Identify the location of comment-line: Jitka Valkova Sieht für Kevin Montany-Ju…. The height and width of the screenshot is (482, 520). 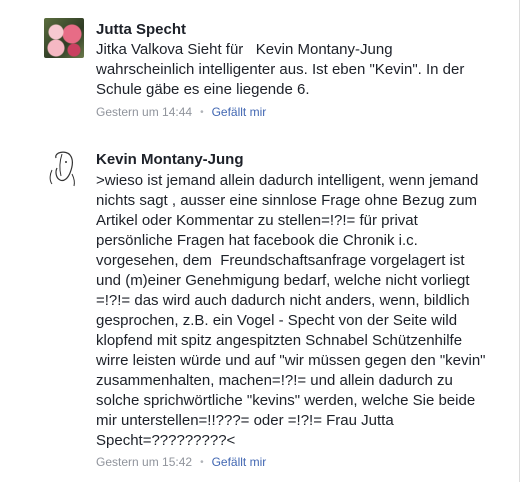
(244, 49).